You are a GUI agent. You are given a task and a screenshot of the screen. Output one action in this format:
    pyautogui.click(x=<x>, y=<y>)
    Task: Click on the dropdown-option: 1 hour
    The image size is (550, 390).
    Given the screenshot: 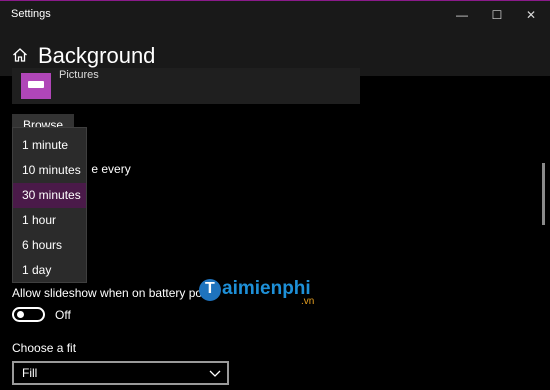 What is the action you would take?
    pyautogui.click(x=49, y=220)
    